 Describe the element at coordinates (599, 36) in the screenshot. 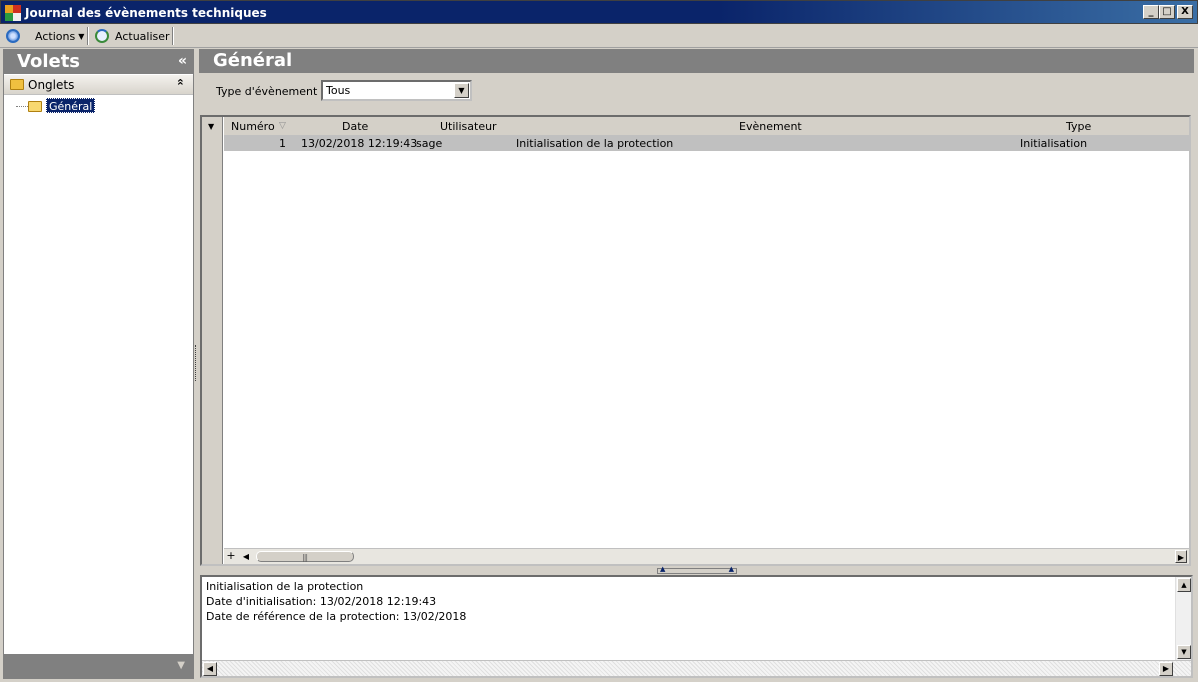

I see `toolbar: Actions ▼ Actualiser` at that location.